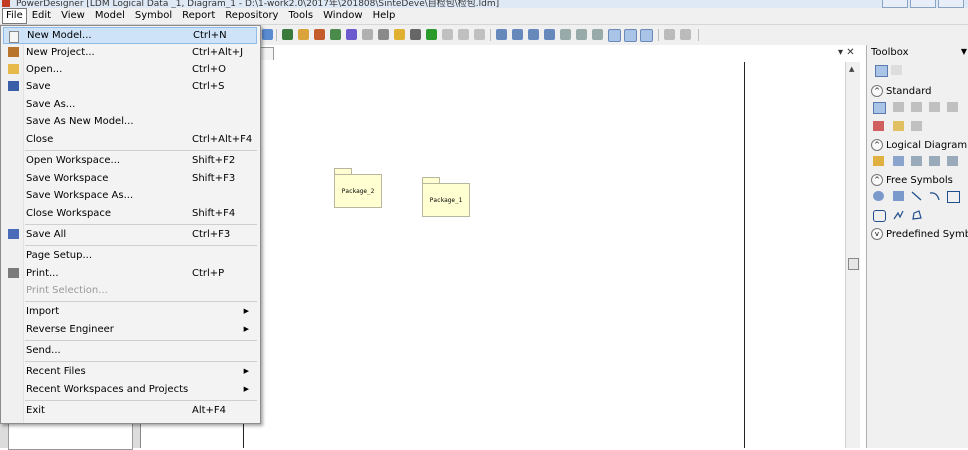 This screenshot has width=968, height=450. What do you see at coordinates (287, 34) in the screenshot?
I see `model-icon` at bounding box center [287, 34].